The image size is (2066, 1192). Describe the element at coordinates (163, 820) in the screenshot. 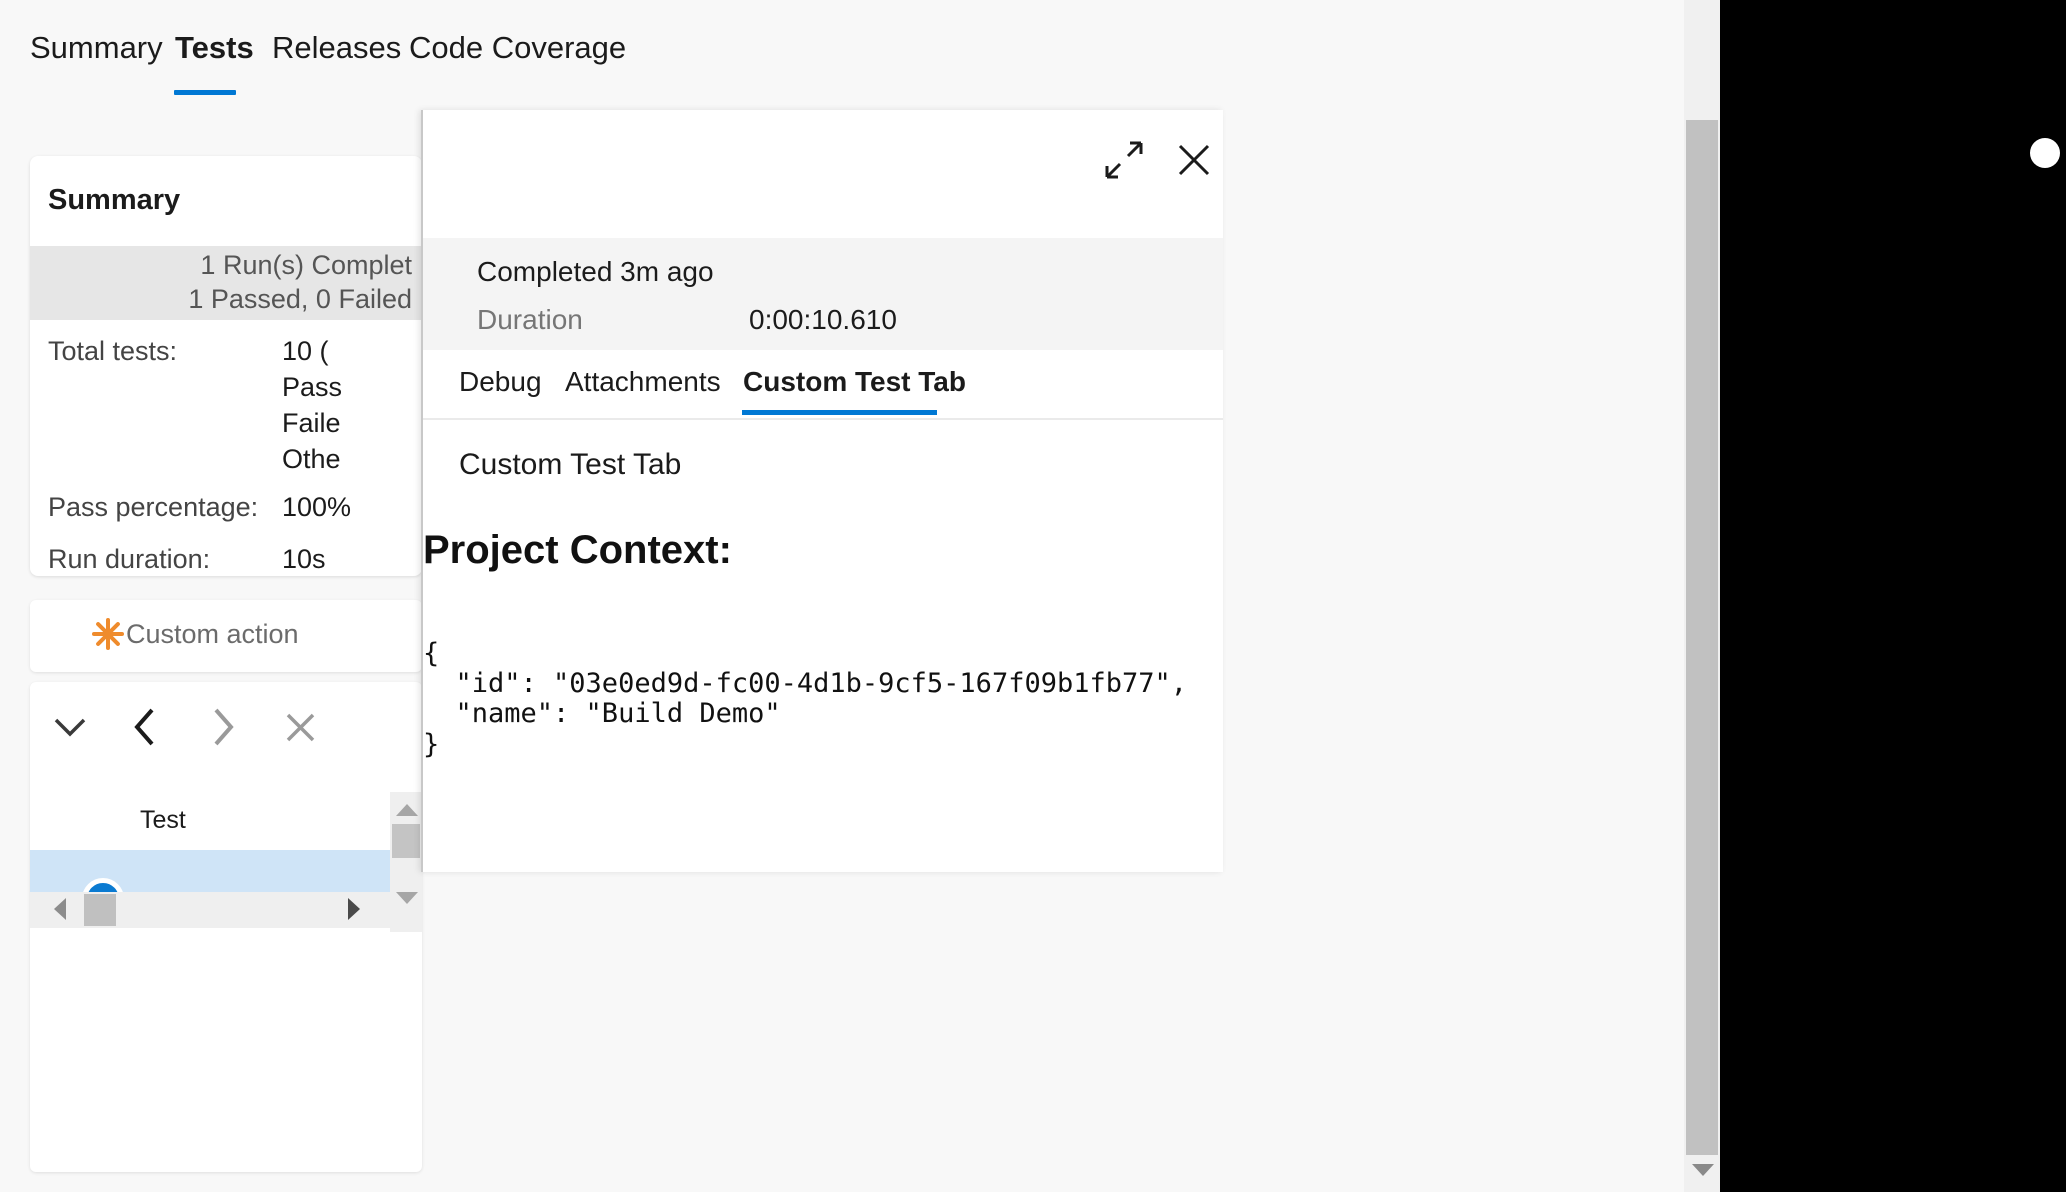

I see `grid-column-header-test: Test` at that location.